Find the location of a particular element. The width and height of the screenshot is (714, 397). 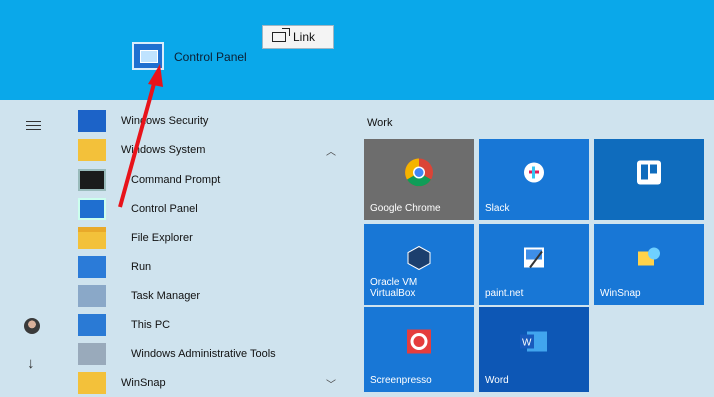

app-list-item-label: Control Panel is located at coordinates (164, 209).